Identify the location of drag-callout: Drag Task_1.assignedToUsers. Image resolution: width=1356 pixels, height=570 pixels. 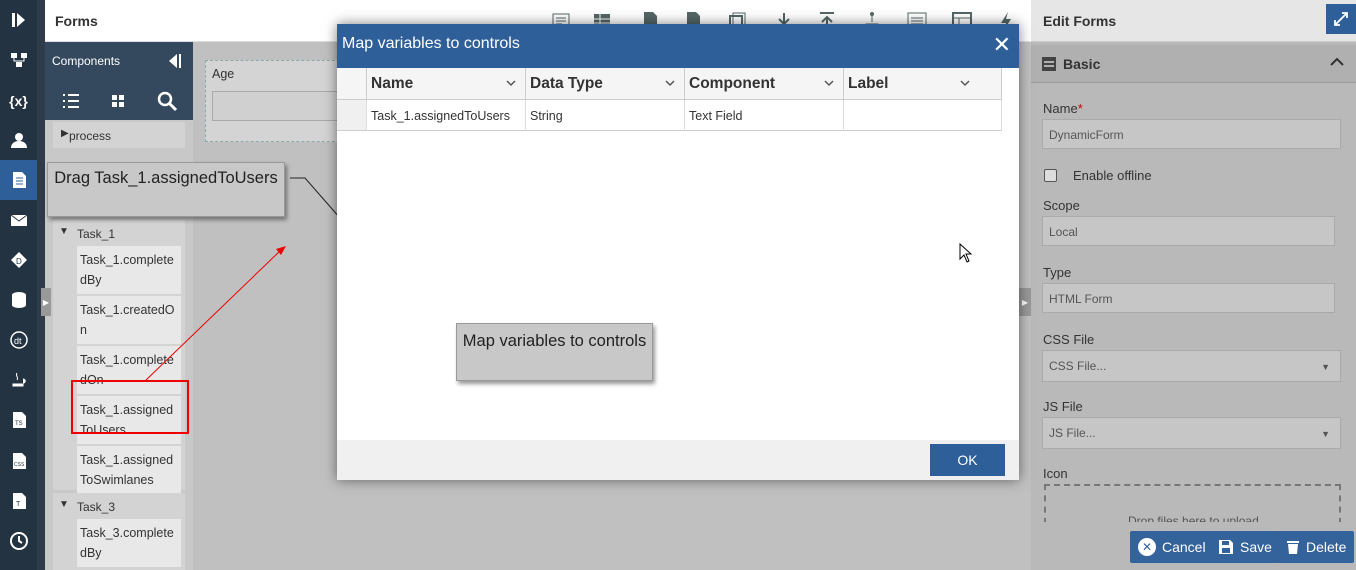
(166, 189).